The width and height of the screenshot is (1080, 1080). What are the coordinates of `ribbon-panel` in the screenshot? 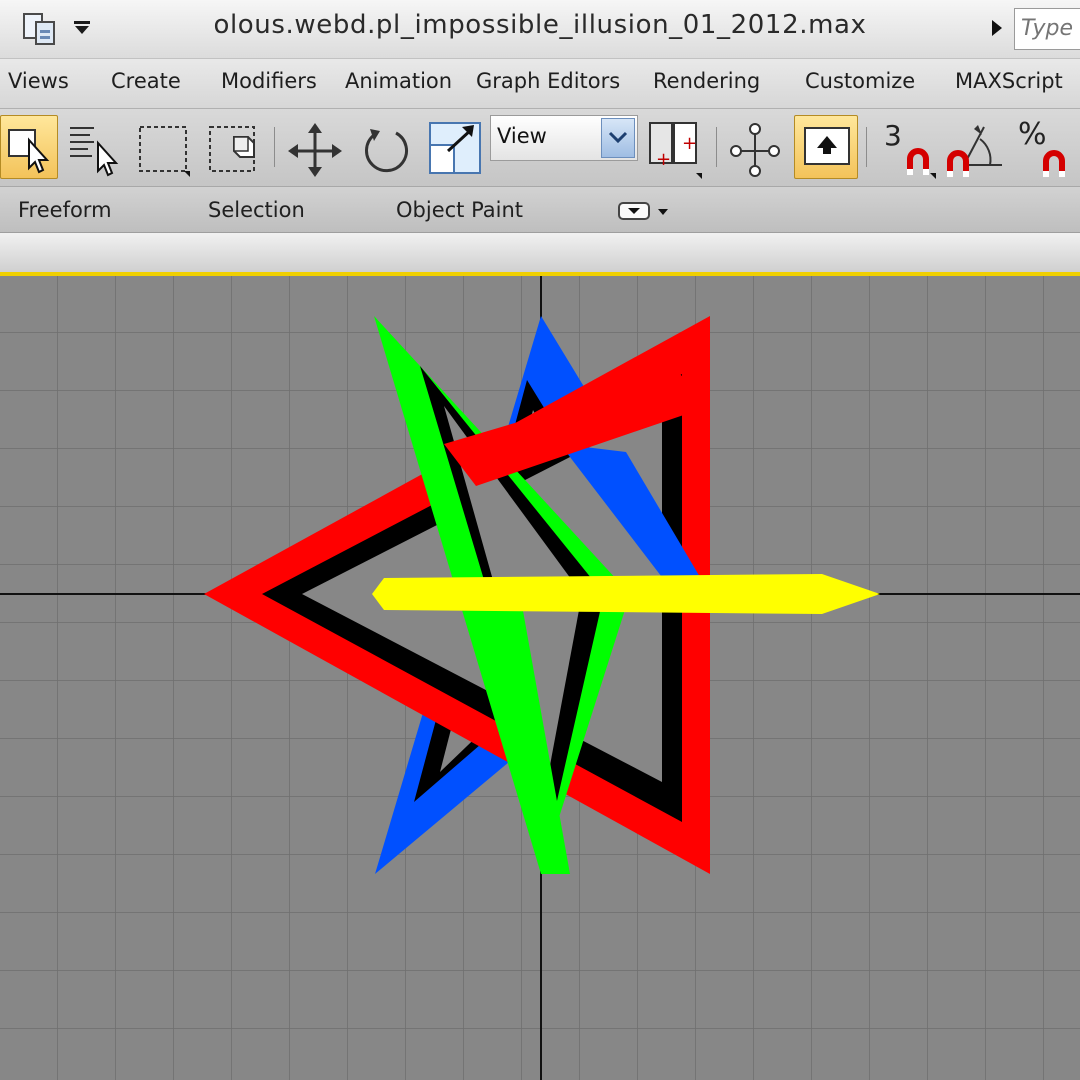 It's located at (540, 252).